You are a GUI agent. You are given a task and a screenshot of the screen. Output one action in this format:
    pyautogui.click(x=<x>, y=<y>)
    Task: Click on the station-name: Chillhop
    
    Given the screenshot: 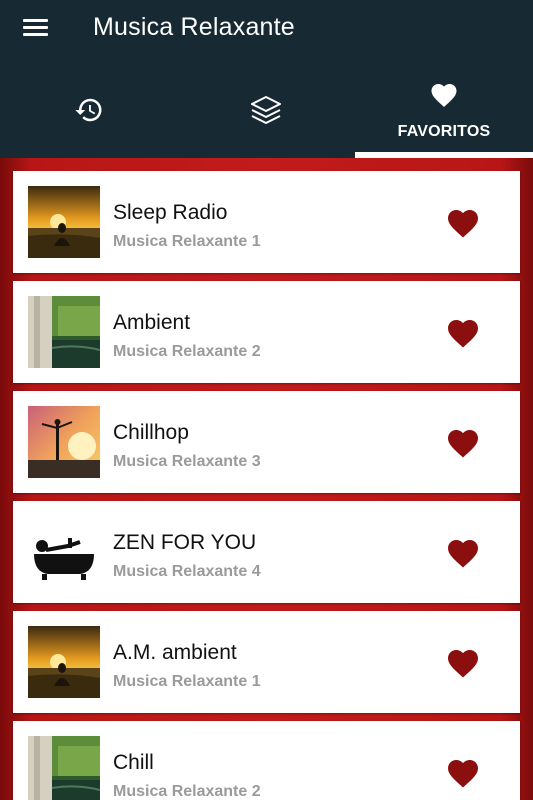 What is the action you would take?
    pyautogui.click(x=151, y=432)
    